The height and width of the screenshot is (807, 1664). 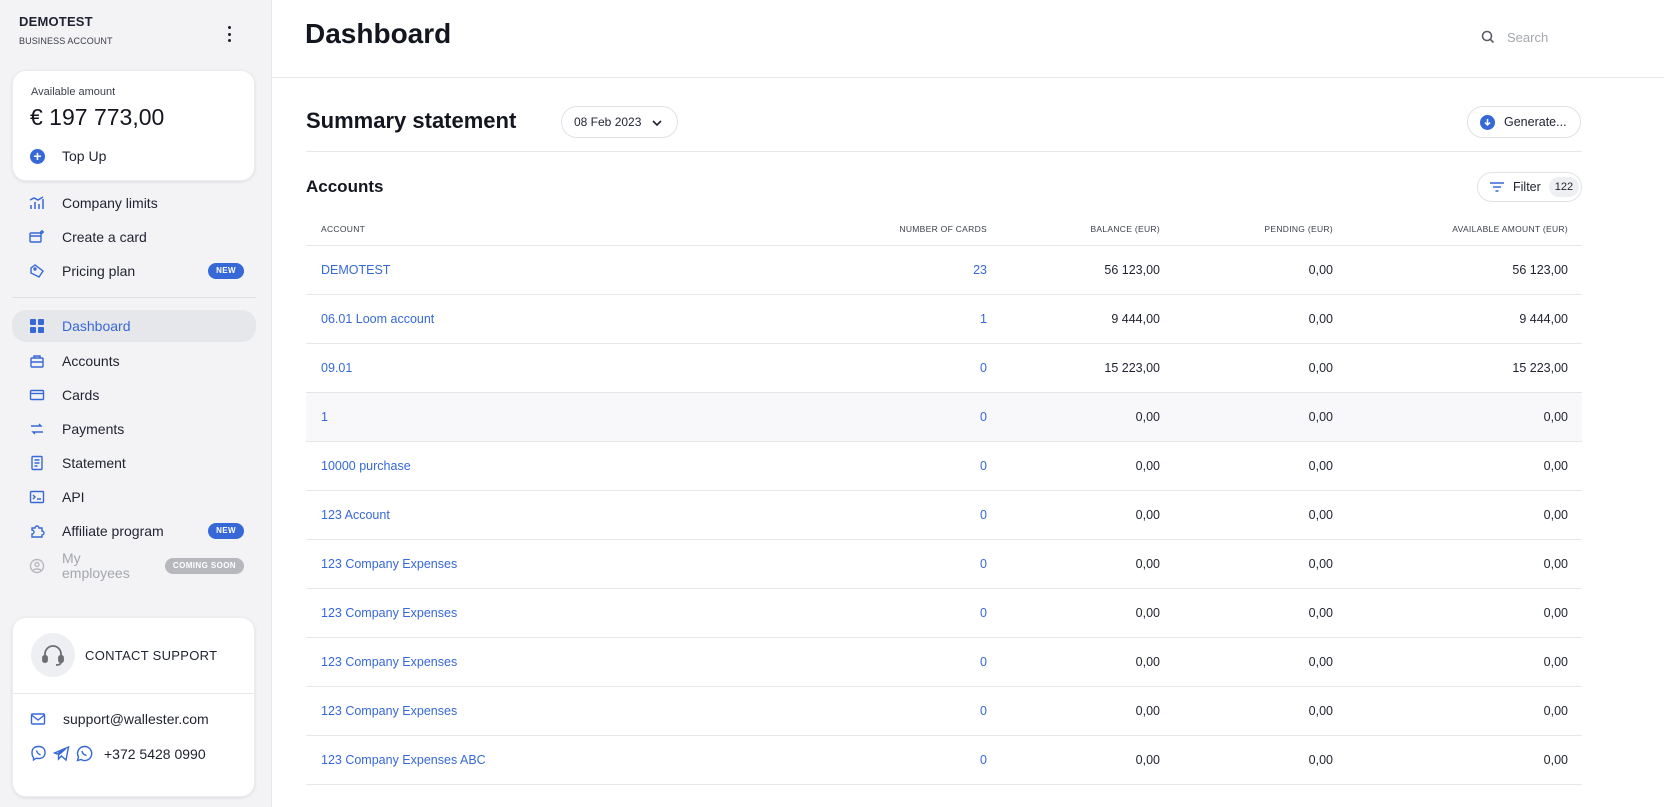 What do you see at coordinates (37, 361) in the screenshot?
I see `briefcase-icon` at bounding box center [37, 361].